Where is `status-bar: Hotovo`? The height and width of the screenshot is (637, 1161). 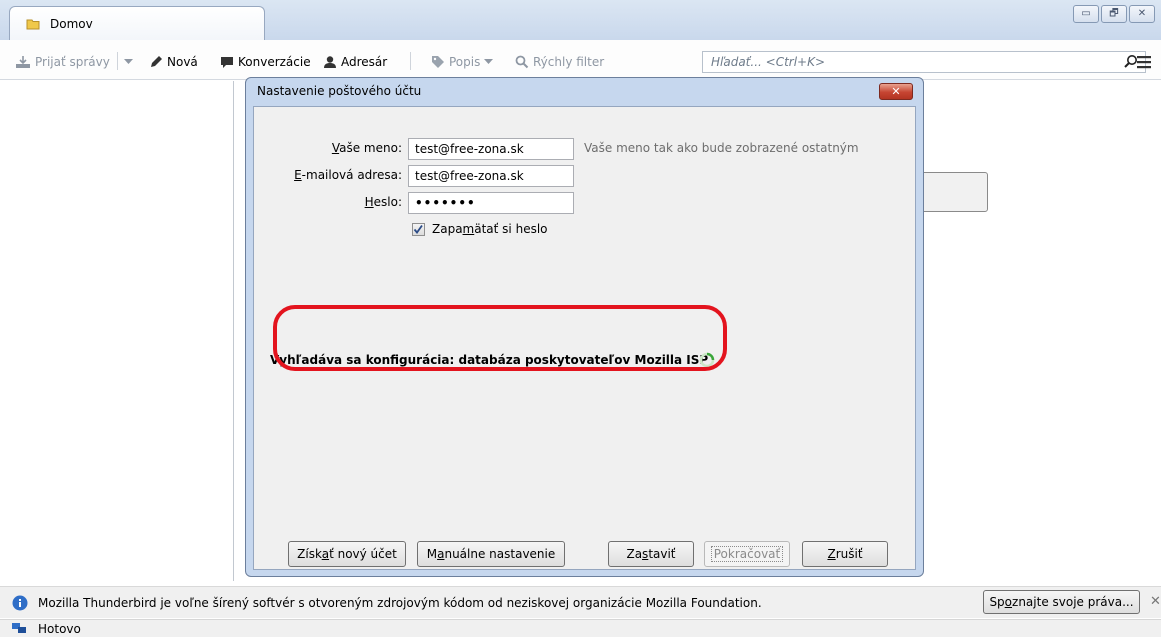 status-bar: Hotovo is located at coordinates (580, 628).